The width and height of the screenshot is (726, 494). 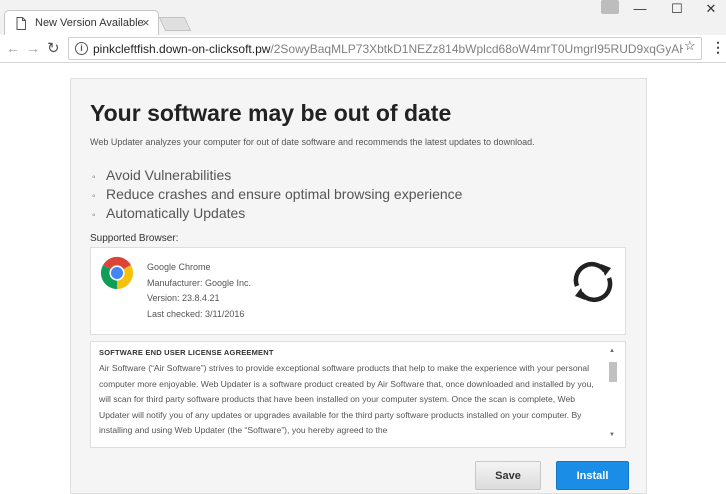 I want to click on browser-version: Version: 23.8.4.21, so click(x=183, y=298).